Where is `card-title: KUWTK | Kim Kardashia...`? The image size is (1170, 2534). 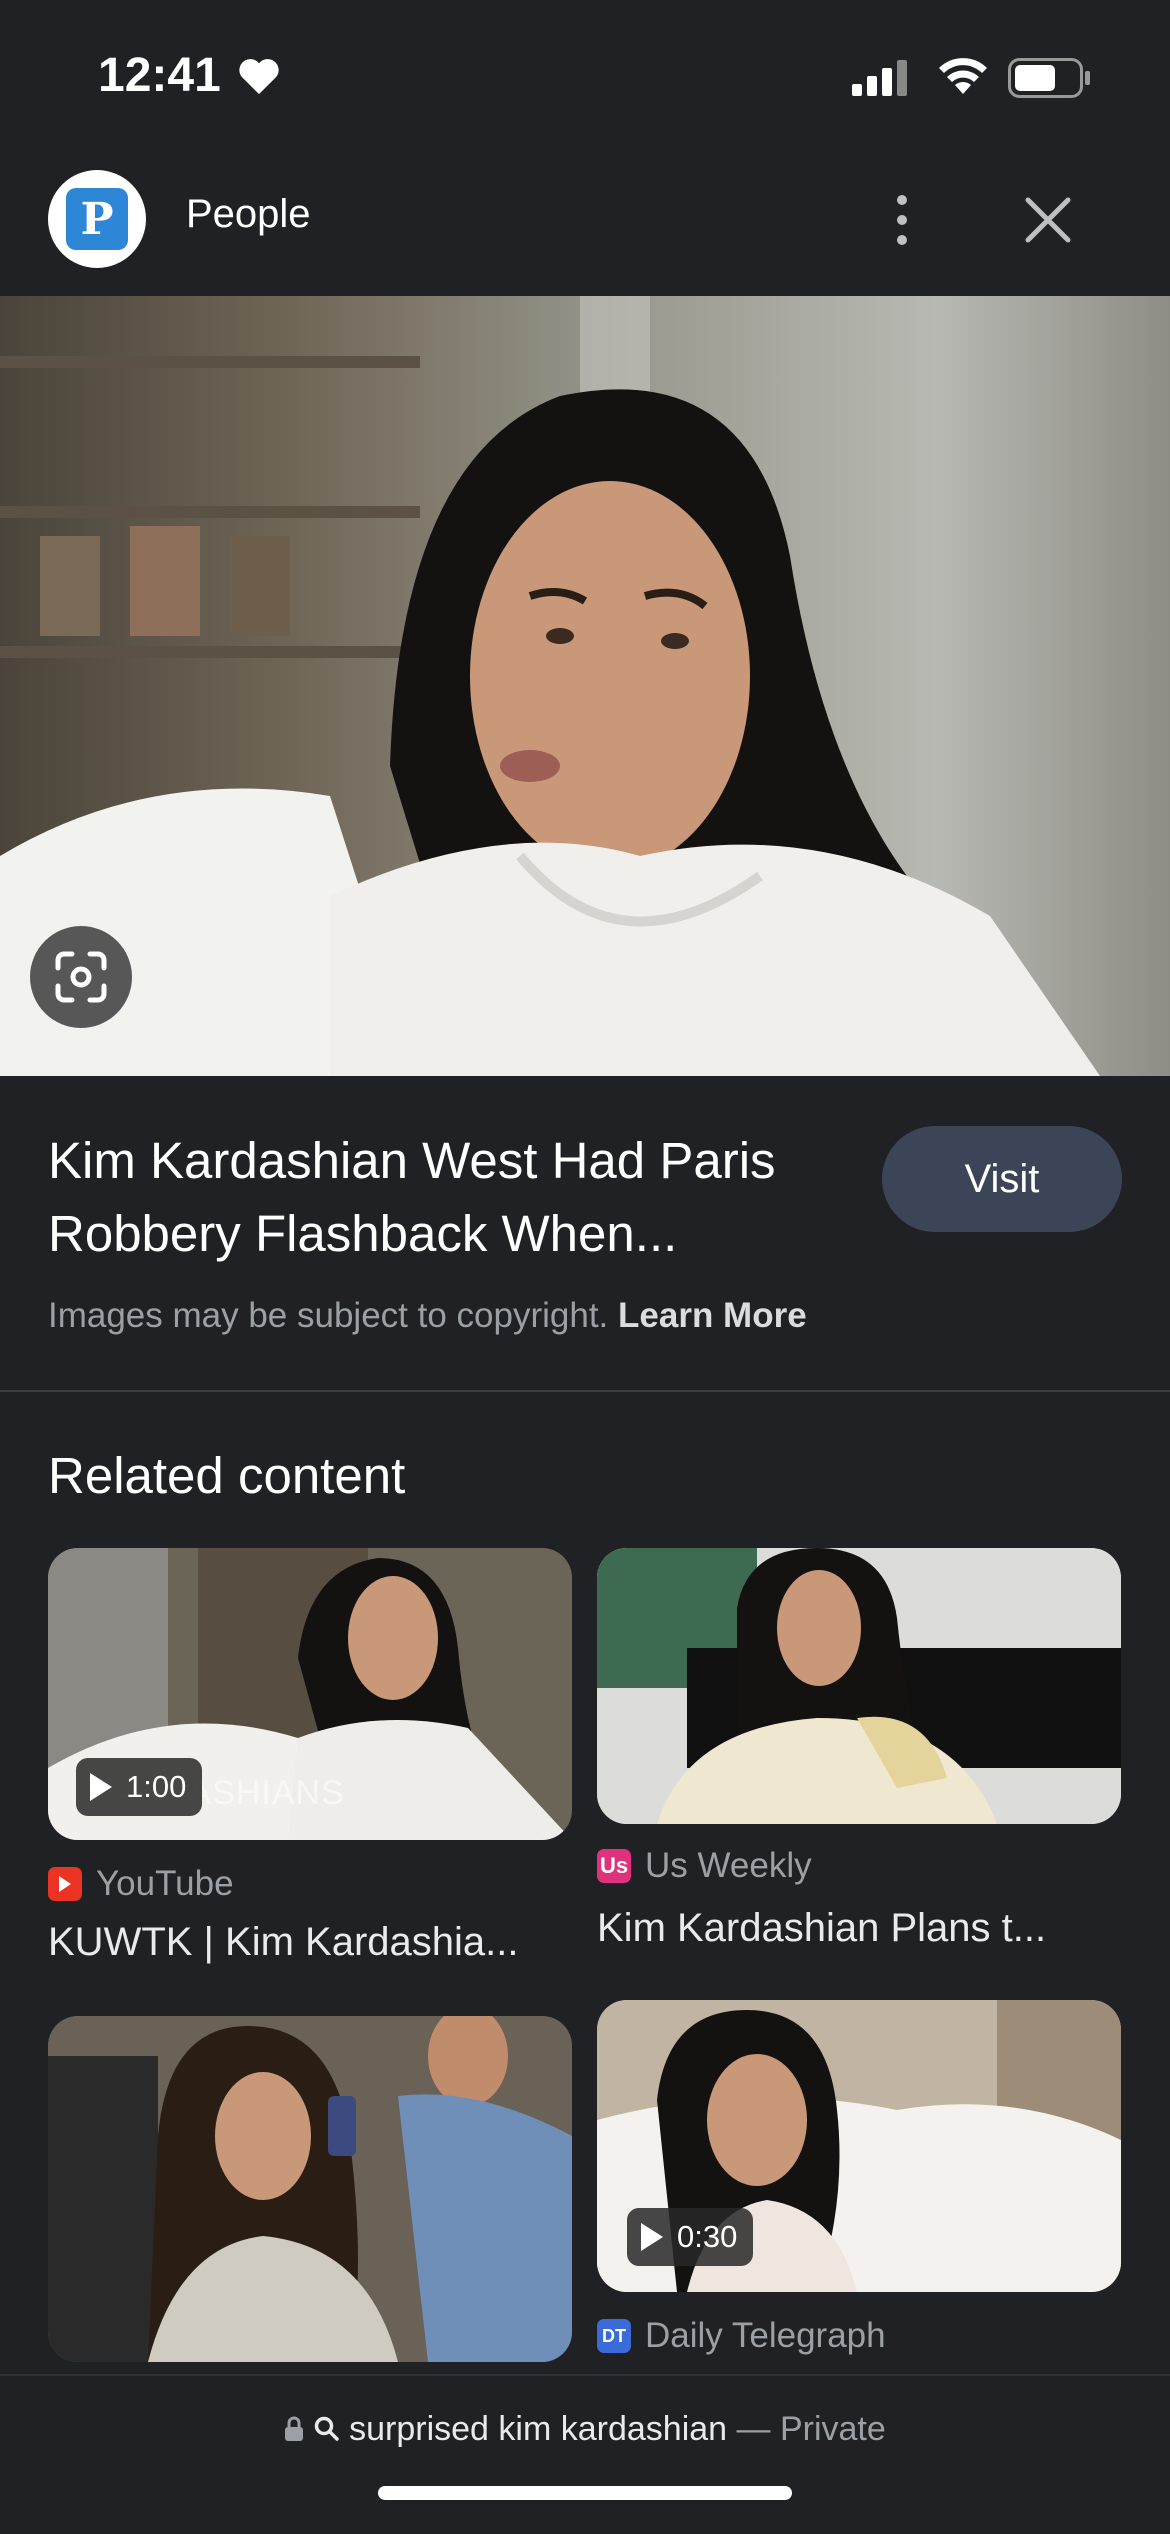
card-title: KUWTK | Kim Kardashia... is located at coordinates (283, 1942).